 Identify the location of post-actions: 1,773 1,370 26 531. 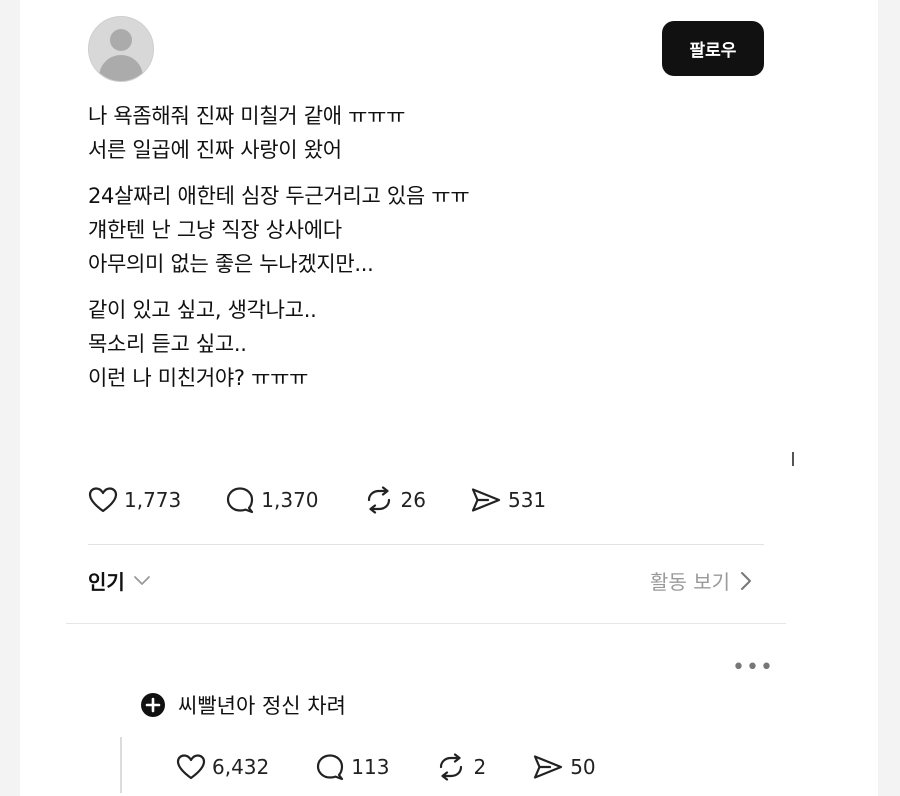
(339, 500).